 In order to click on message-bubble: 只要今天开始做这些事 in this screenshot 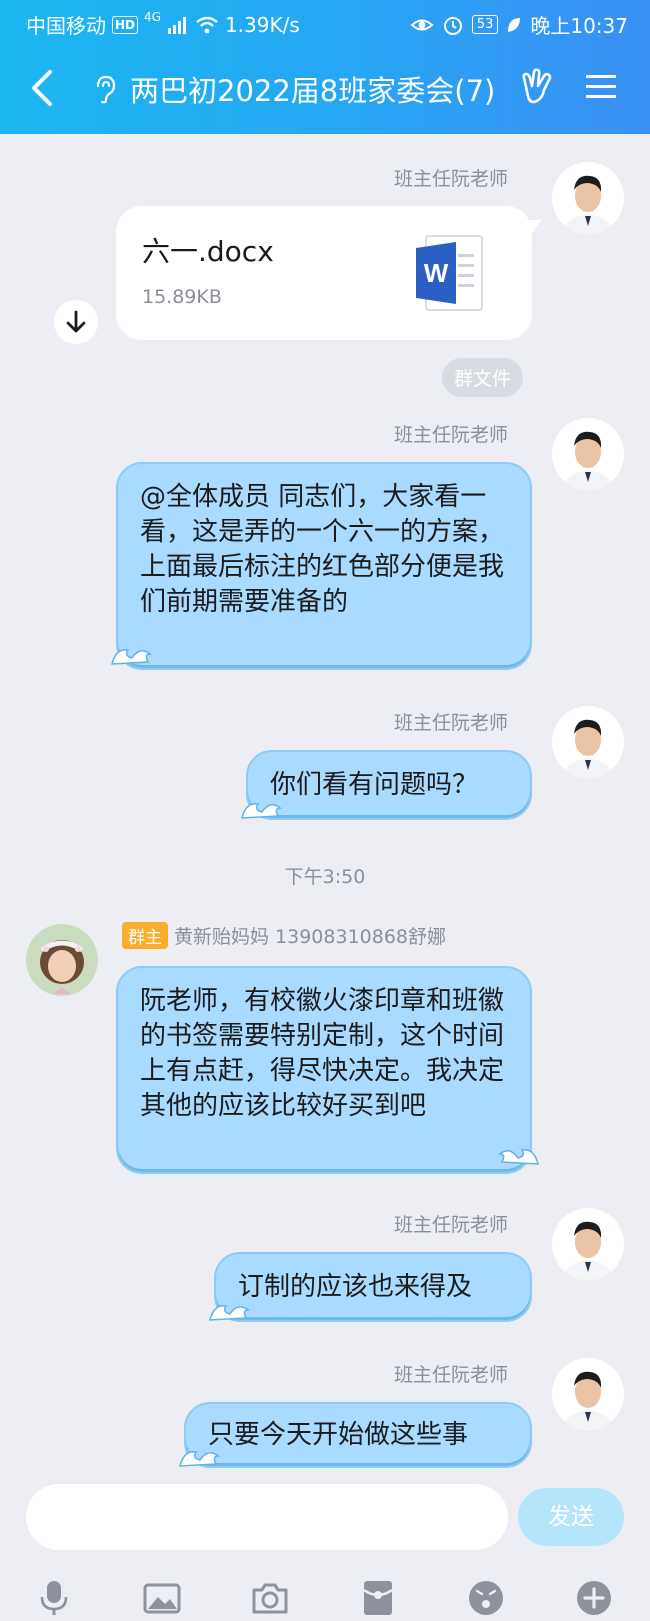, I will do `click(358, 1435)`.